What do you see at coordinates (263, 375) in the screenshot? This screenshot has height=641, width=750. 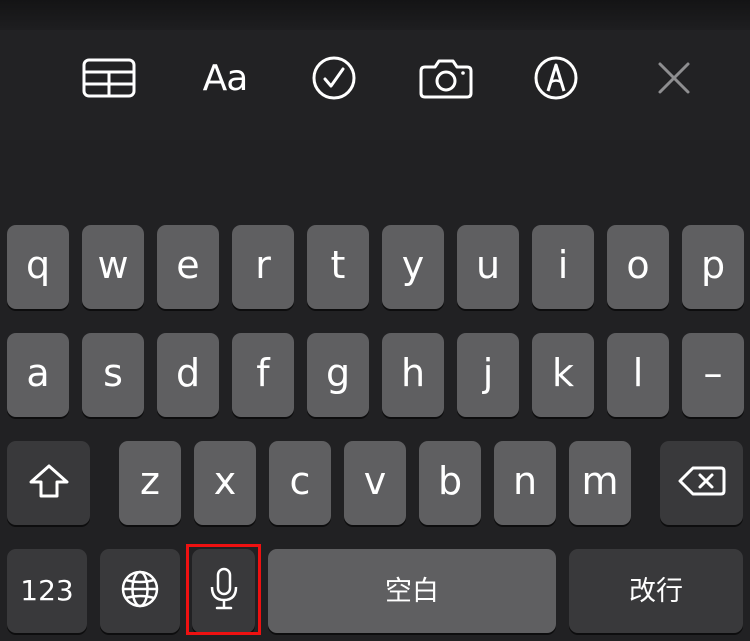 I see `key-f: f` at bounding box center [263, 375].